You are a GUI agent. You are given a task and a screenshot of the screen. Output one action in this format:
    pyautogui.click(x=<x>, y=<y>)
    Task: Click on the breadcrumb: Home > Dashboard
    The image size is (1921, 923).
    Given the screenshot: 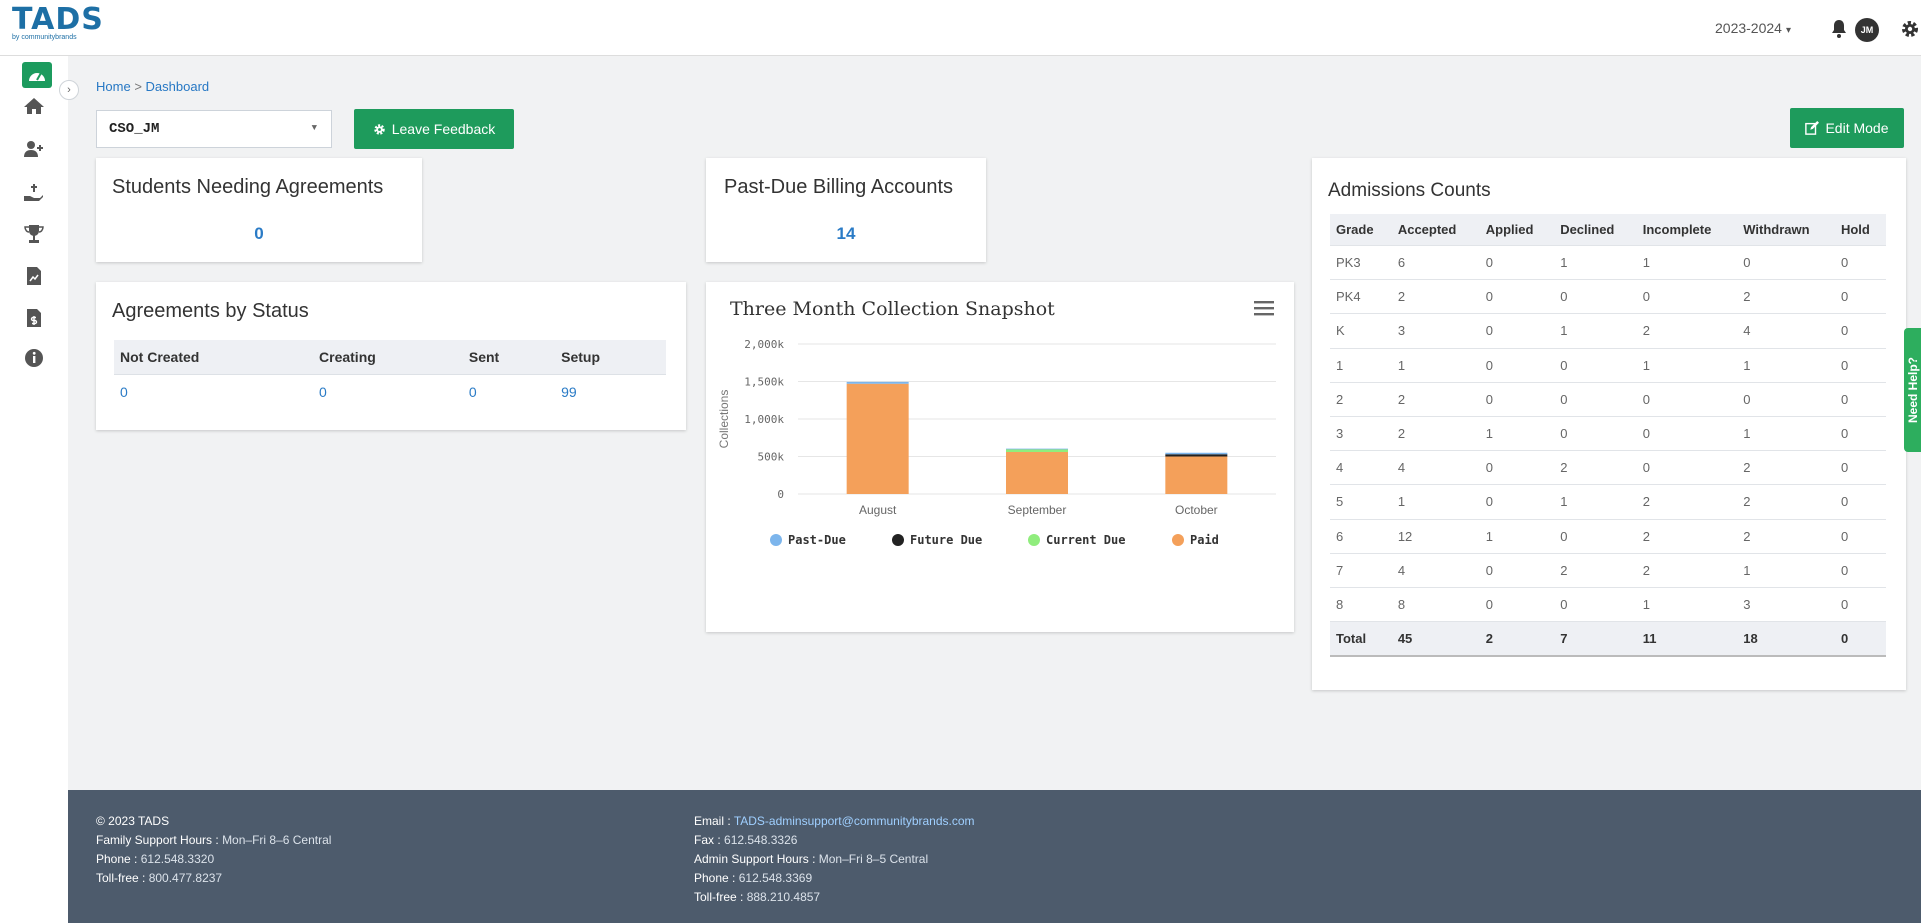 What is the action you would take?
    pyautogui.click(x=152, y=86)
    